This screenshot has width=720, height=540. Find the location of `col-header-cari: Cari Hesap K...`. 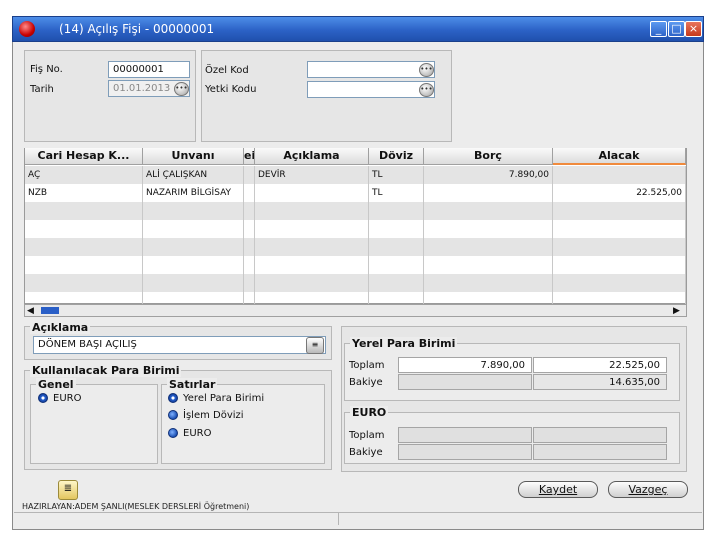

col-header-cari: Cari Hesap K... is located at coordinates (84, 156).